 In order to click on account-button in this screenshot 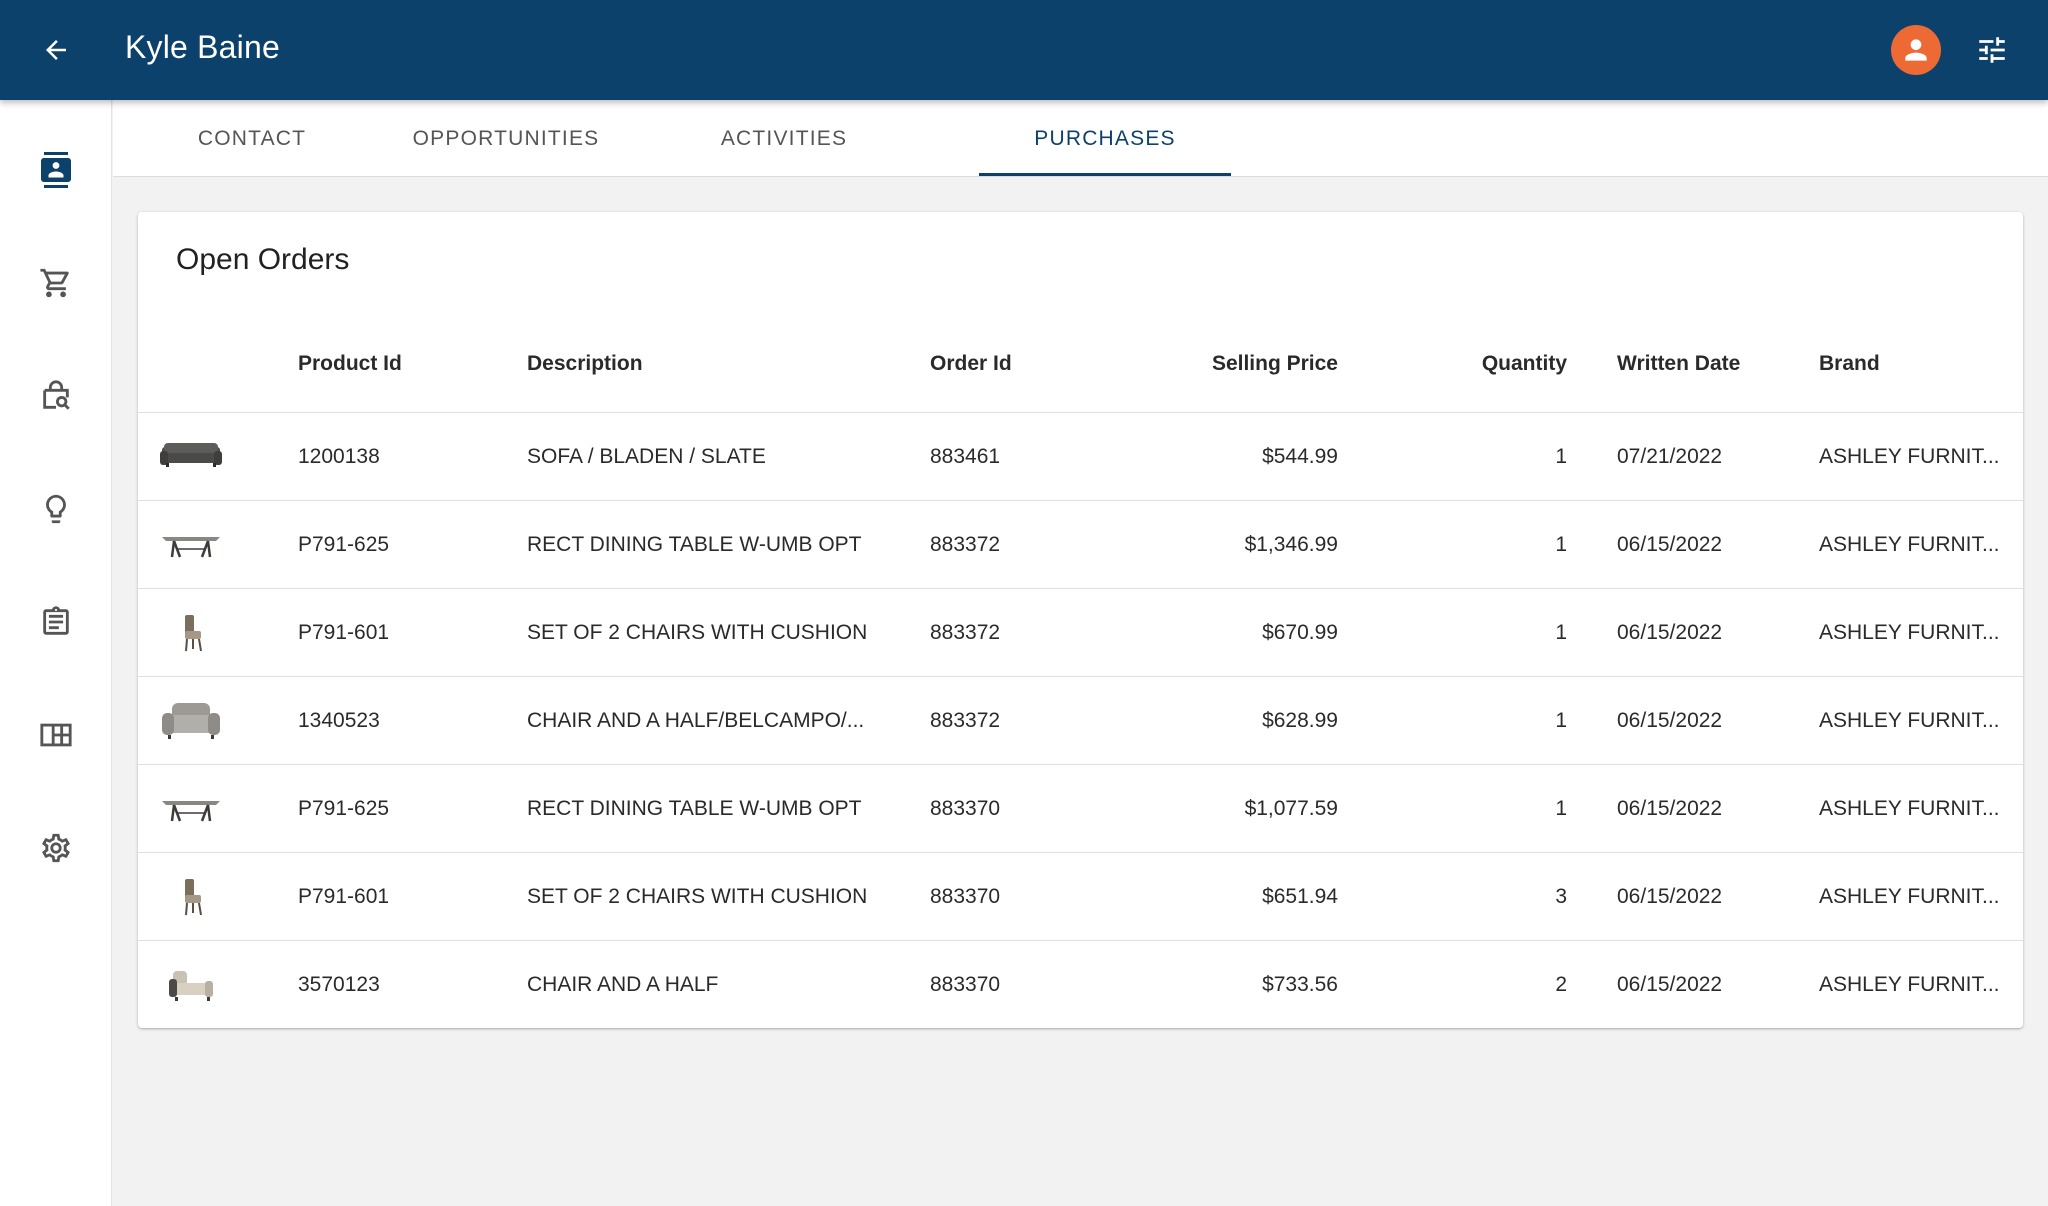, I will do `click(1916, 50)`.